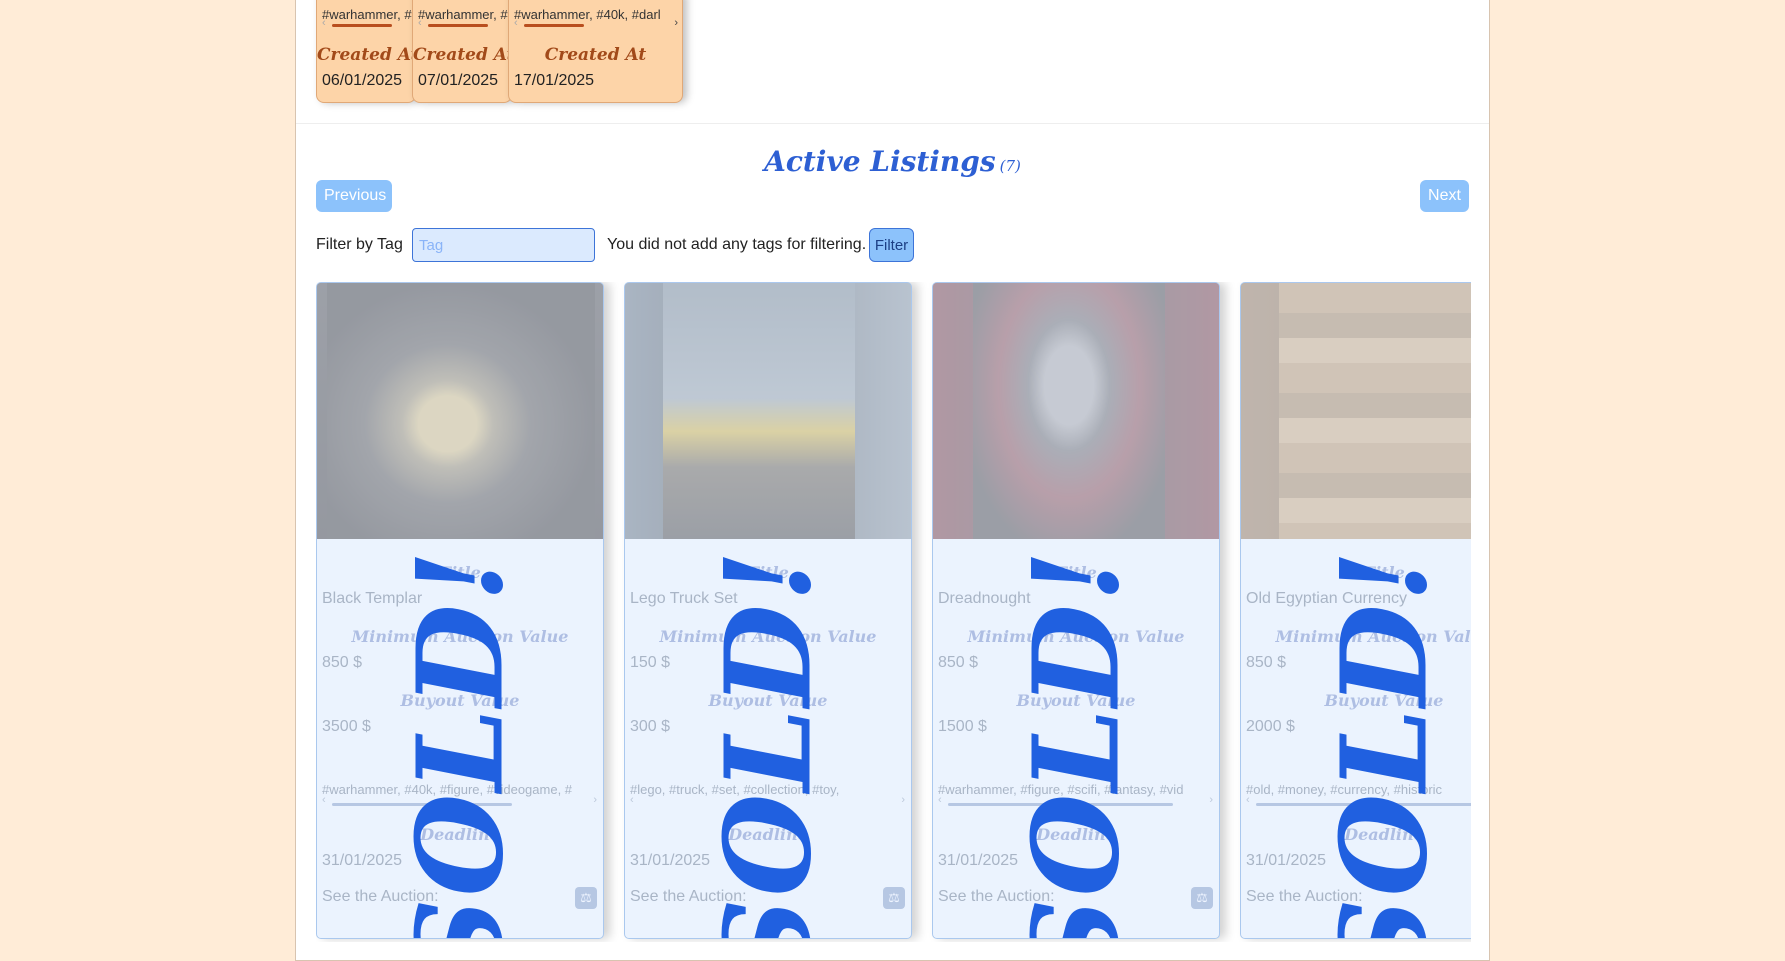  Describe the element at coordinates (891, 245) in the screenshot. I see `filter-button: Filter` at that location.